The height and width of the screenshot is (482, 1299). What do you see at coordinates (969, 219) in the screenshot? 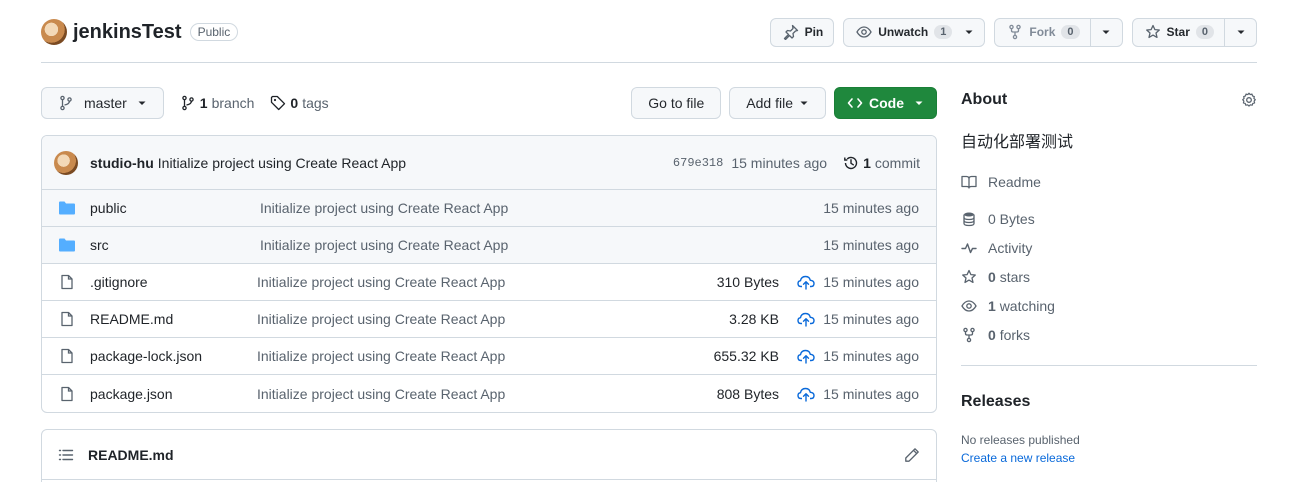
I see `database-icon` at bounding box center [969, 219].